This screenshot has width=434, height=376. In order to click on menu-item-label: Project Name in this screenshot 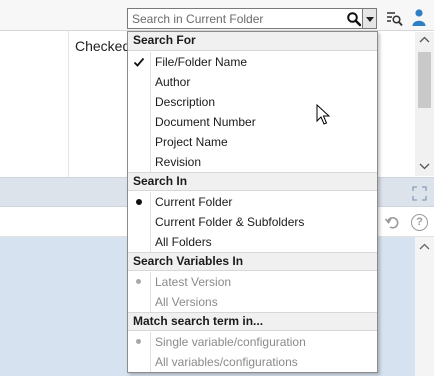, I will do `click(191, 142)`.